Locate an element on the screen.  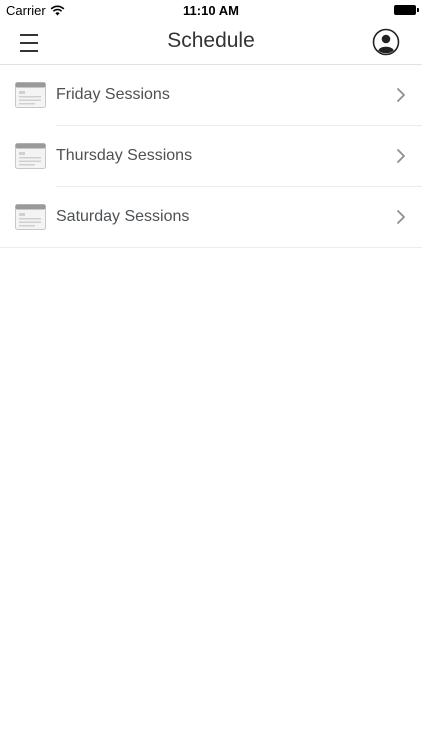
status-bar: Carrier 11:10 AM is located at coordinates (211, 11).